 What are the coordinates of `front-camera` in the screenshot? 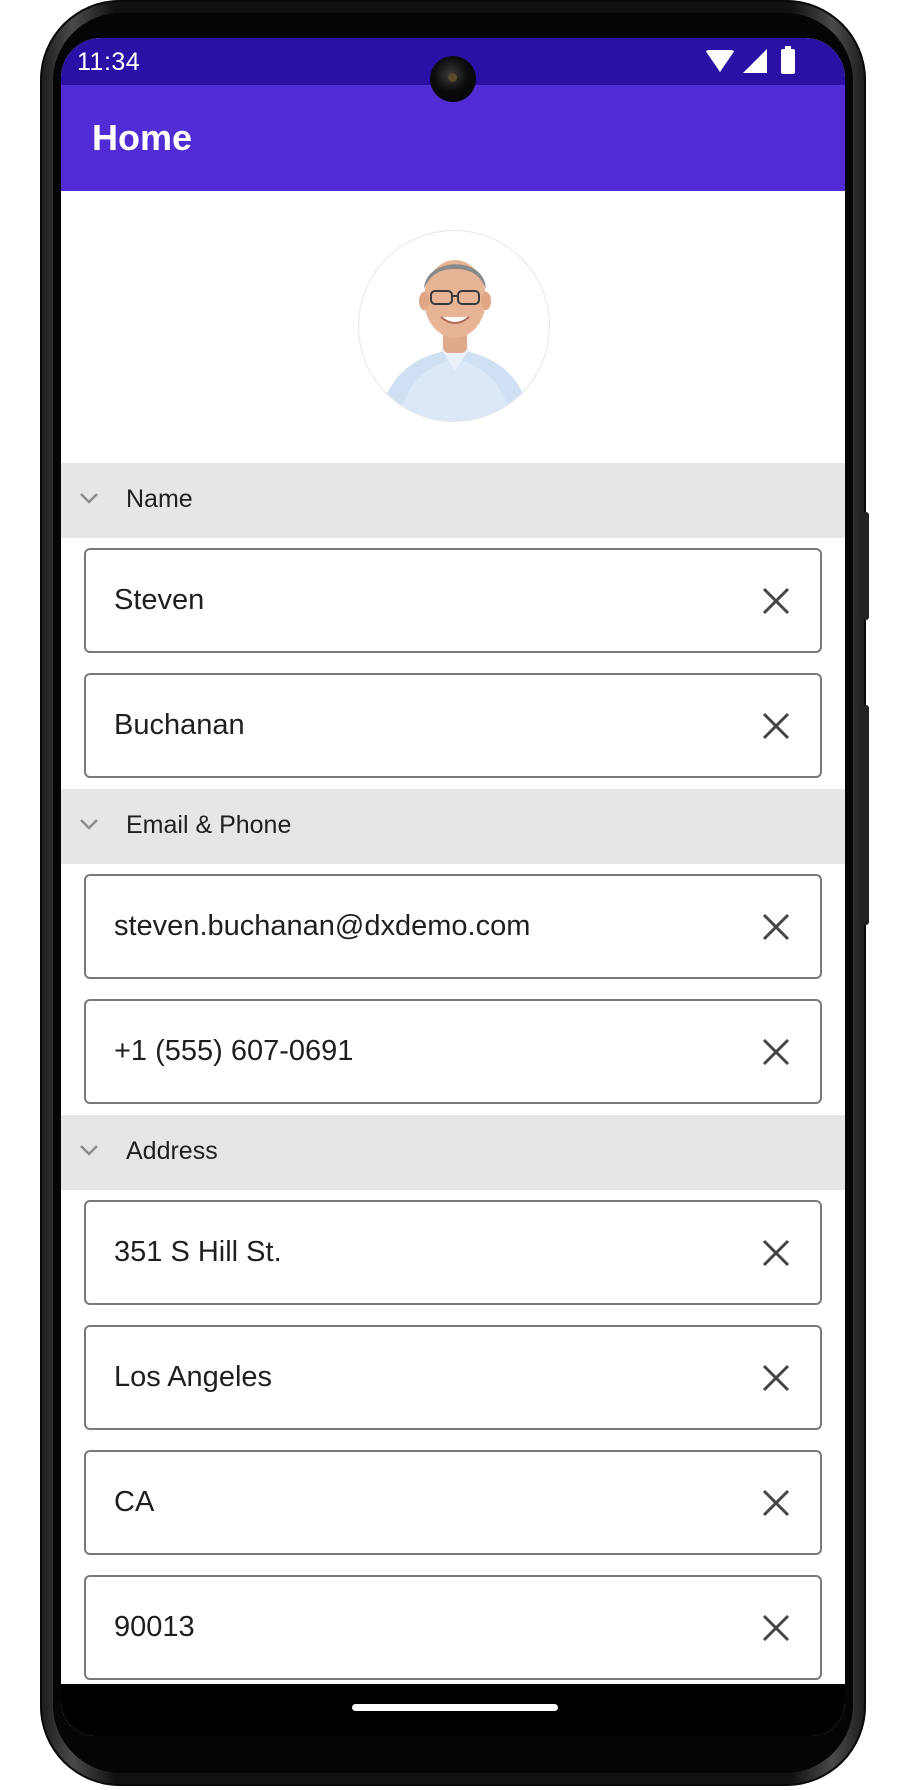 It's located at (453, 79).